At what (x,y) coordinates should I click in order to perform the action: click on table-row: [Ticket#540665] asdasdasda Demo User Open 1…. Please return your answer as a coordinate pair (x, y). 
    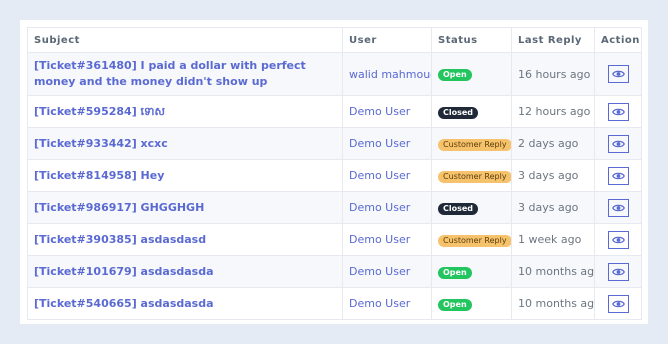
    Looking at the image, I should click on (334, 303).